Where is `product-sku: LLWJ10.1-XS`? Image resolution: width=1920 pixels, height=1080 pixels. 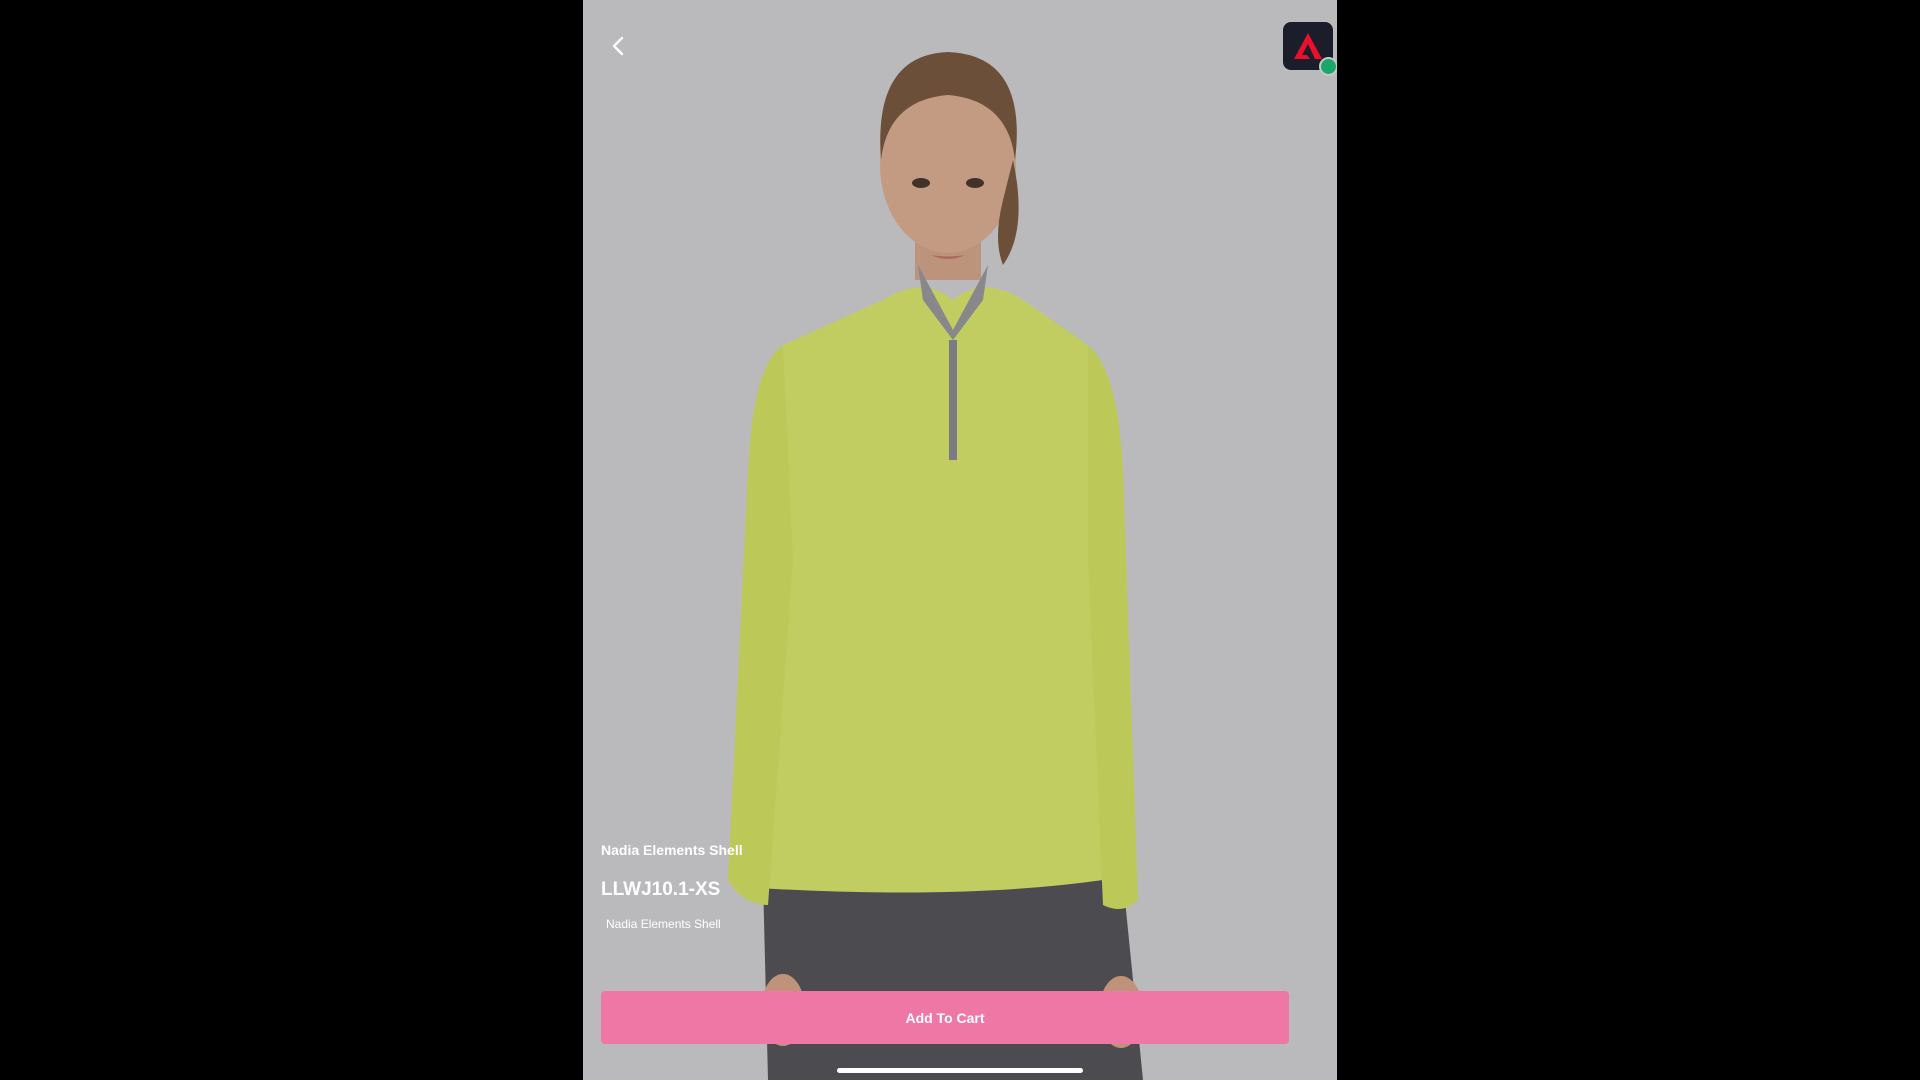 product-sku: LLWJ10.1-XS is located at coordinates (661, 889).